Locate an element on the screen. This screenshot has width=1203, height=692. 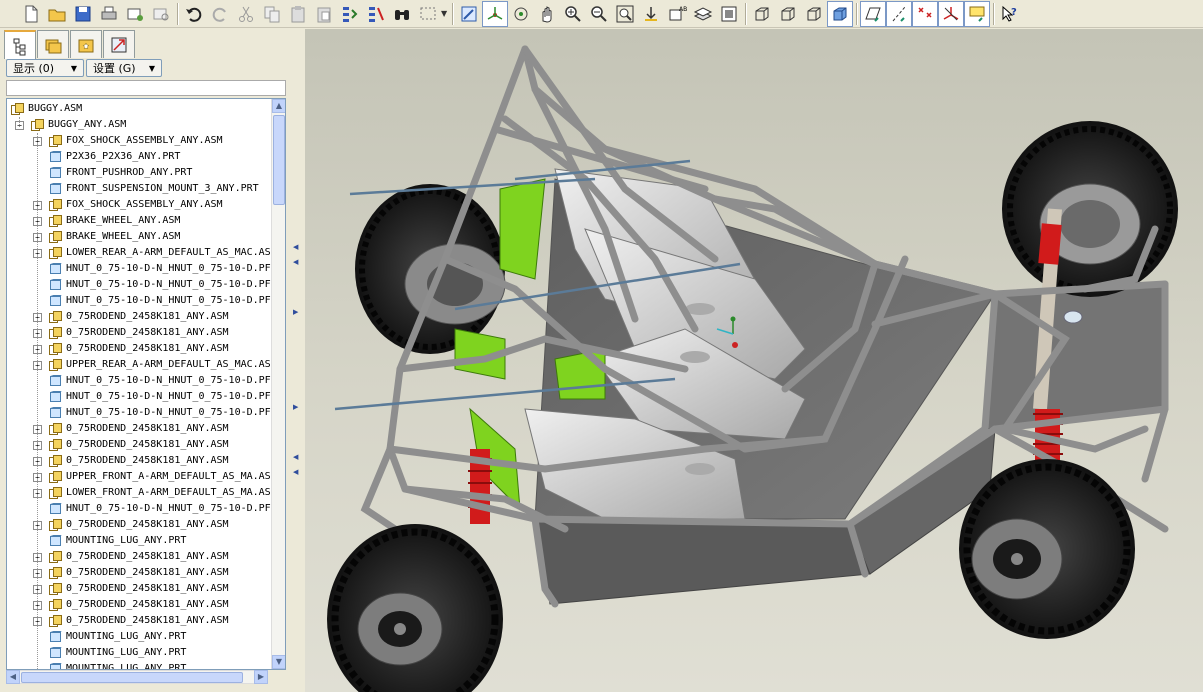
regenerate-manager-icon is located at coordinates (376, 14).